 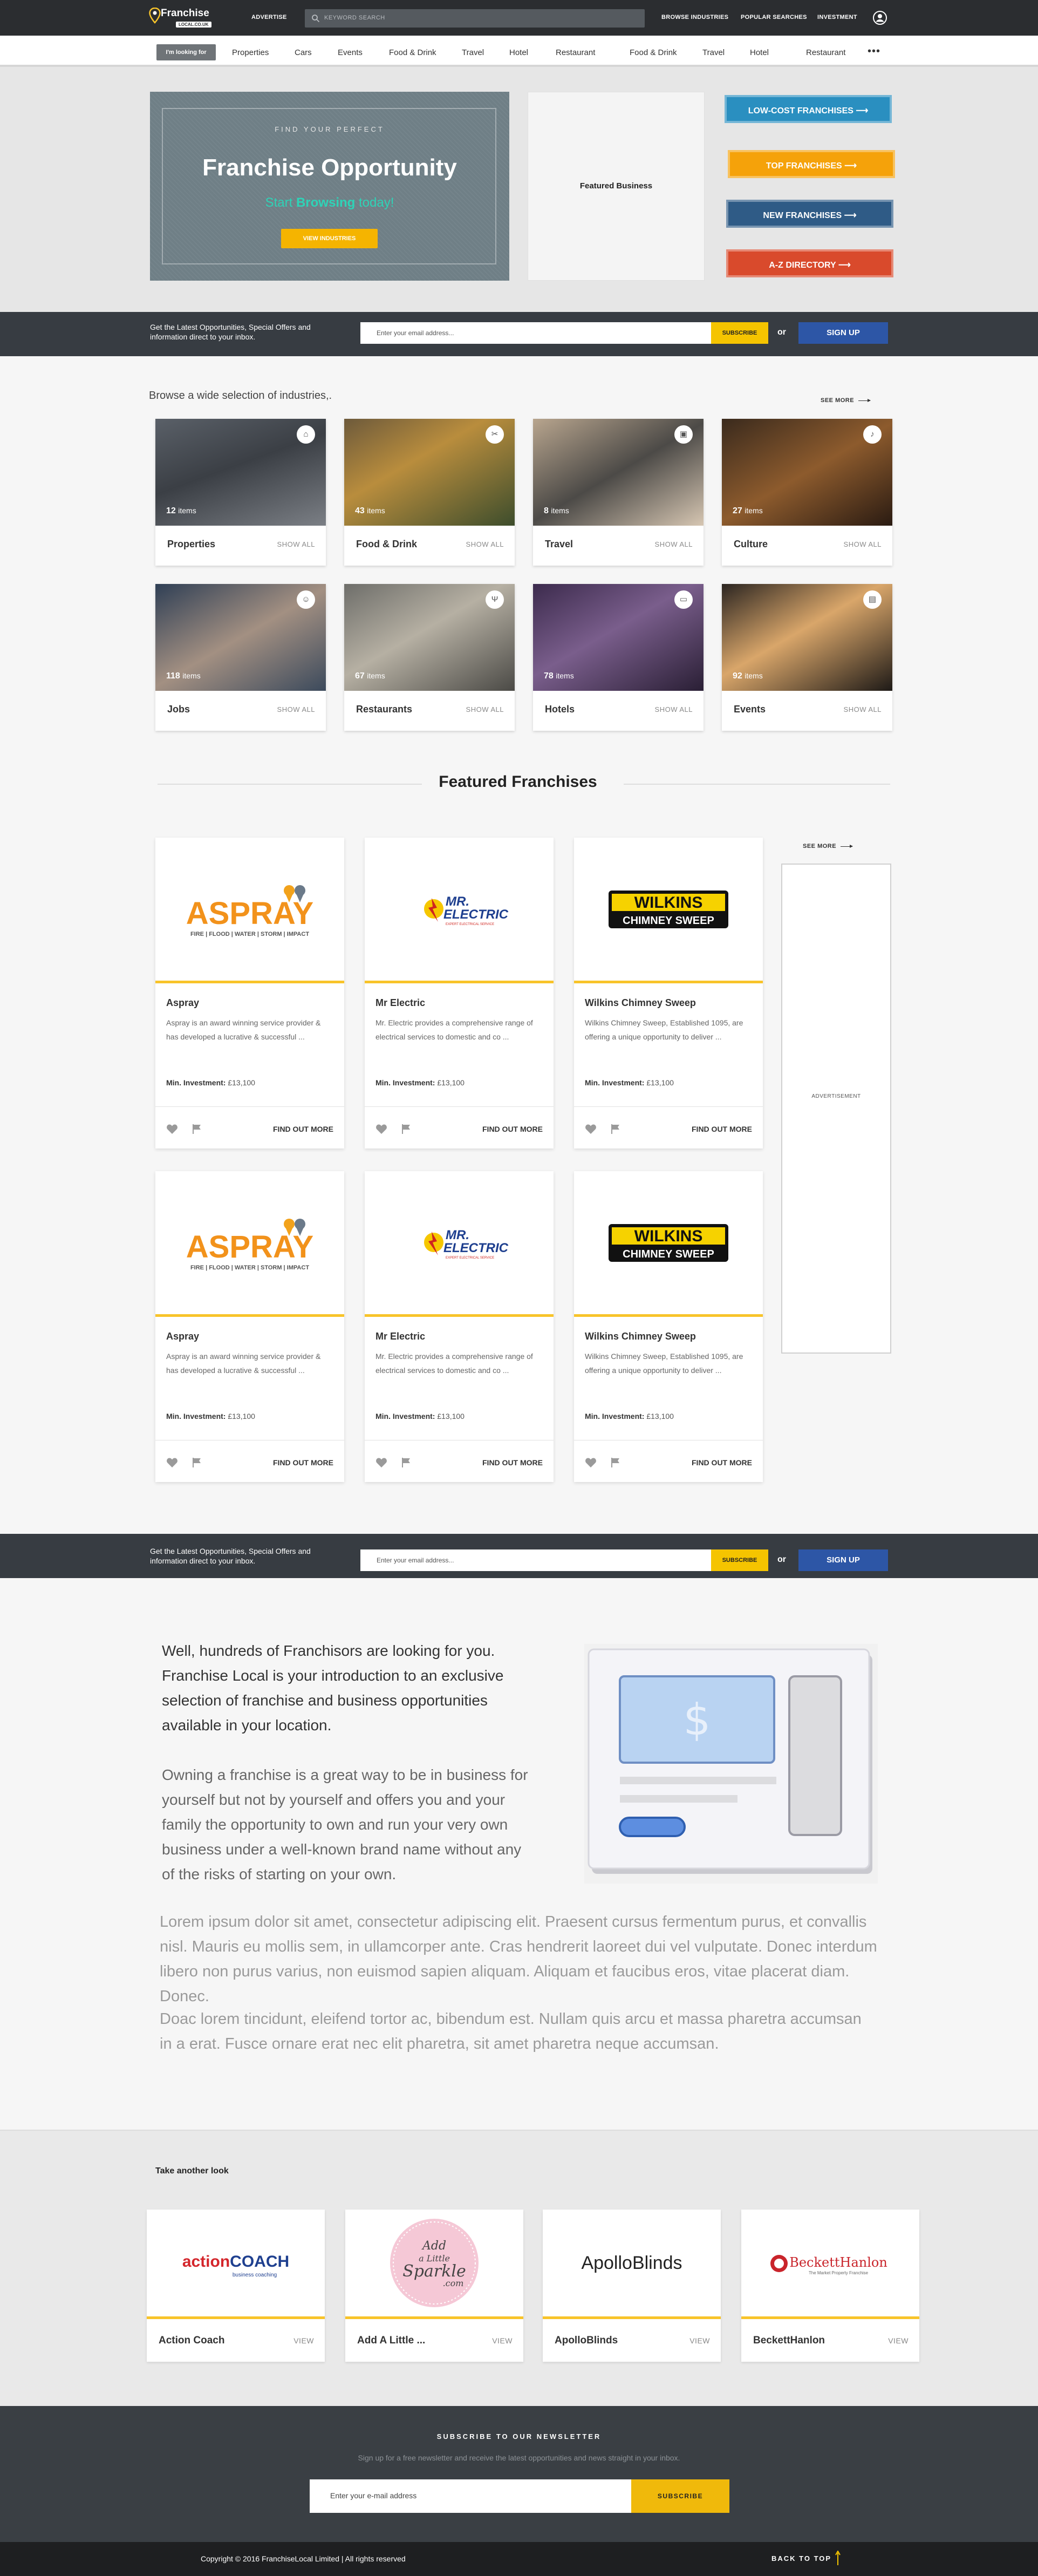 I want to click on advertisement-slot, so click(x=836, y=1109).